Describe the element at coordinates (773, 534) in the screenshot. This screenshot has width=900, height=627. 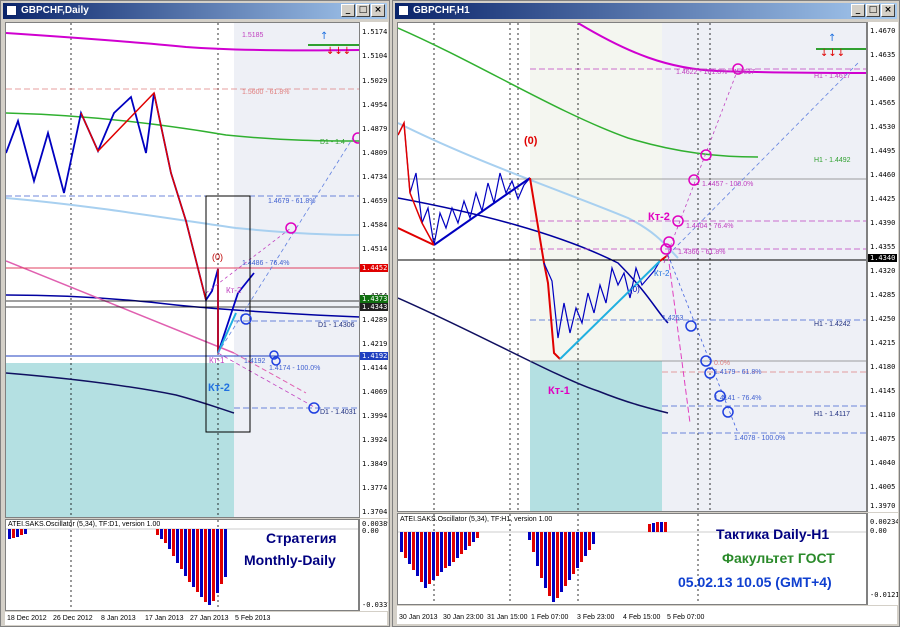
I see `tactic-title: Тактика Daily-H1` at that location.